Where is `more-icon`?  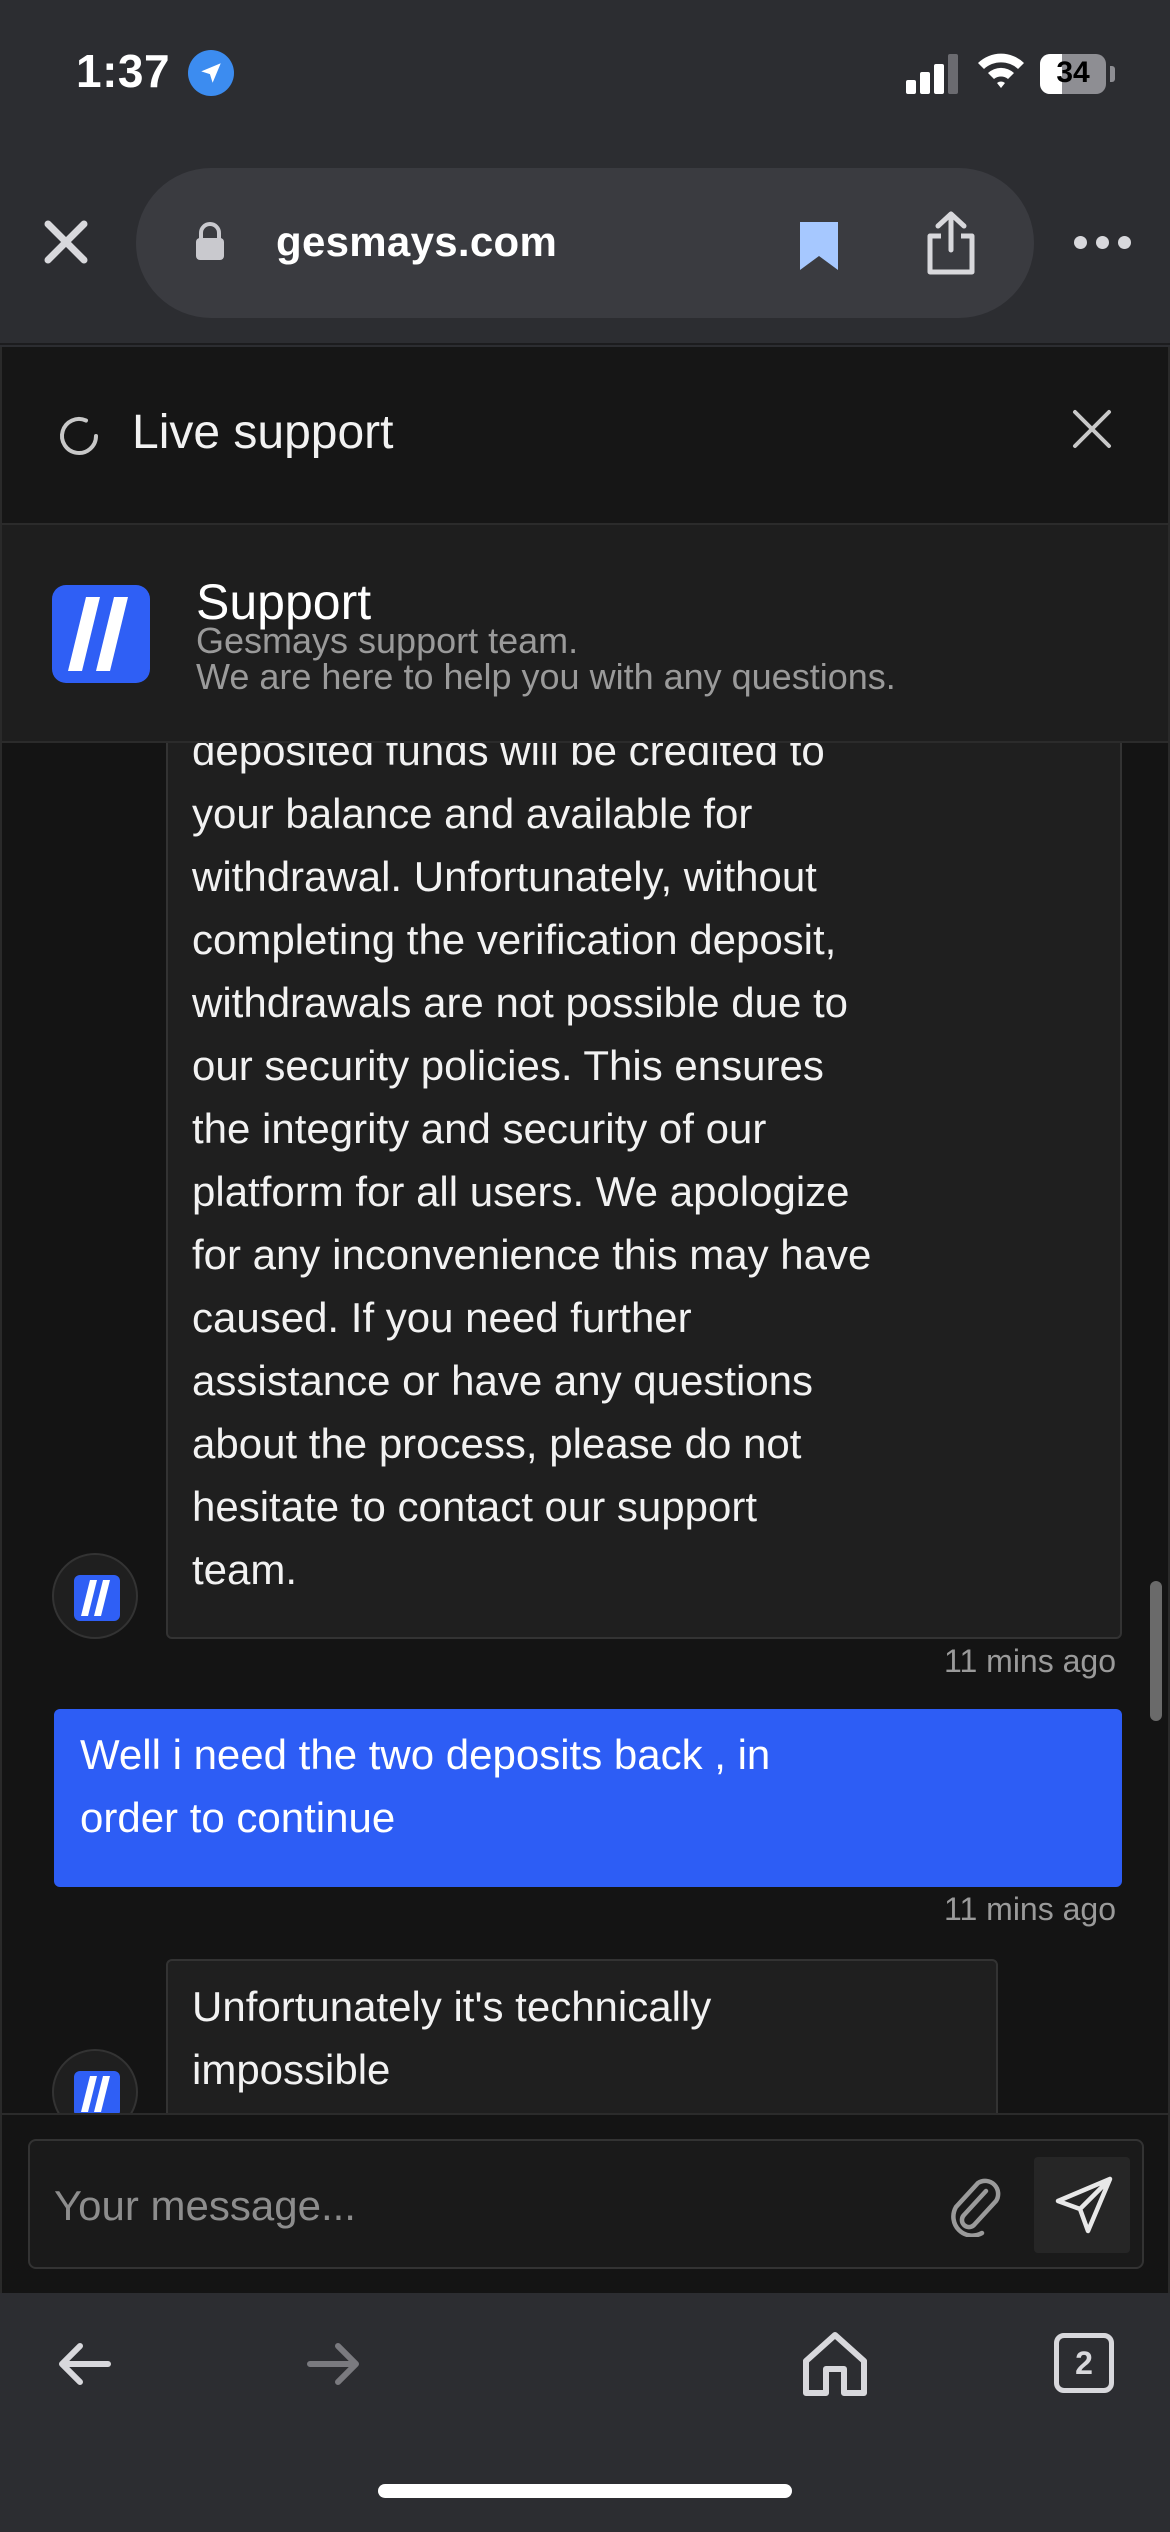
more-icon is located at coordinates (1104, 243).